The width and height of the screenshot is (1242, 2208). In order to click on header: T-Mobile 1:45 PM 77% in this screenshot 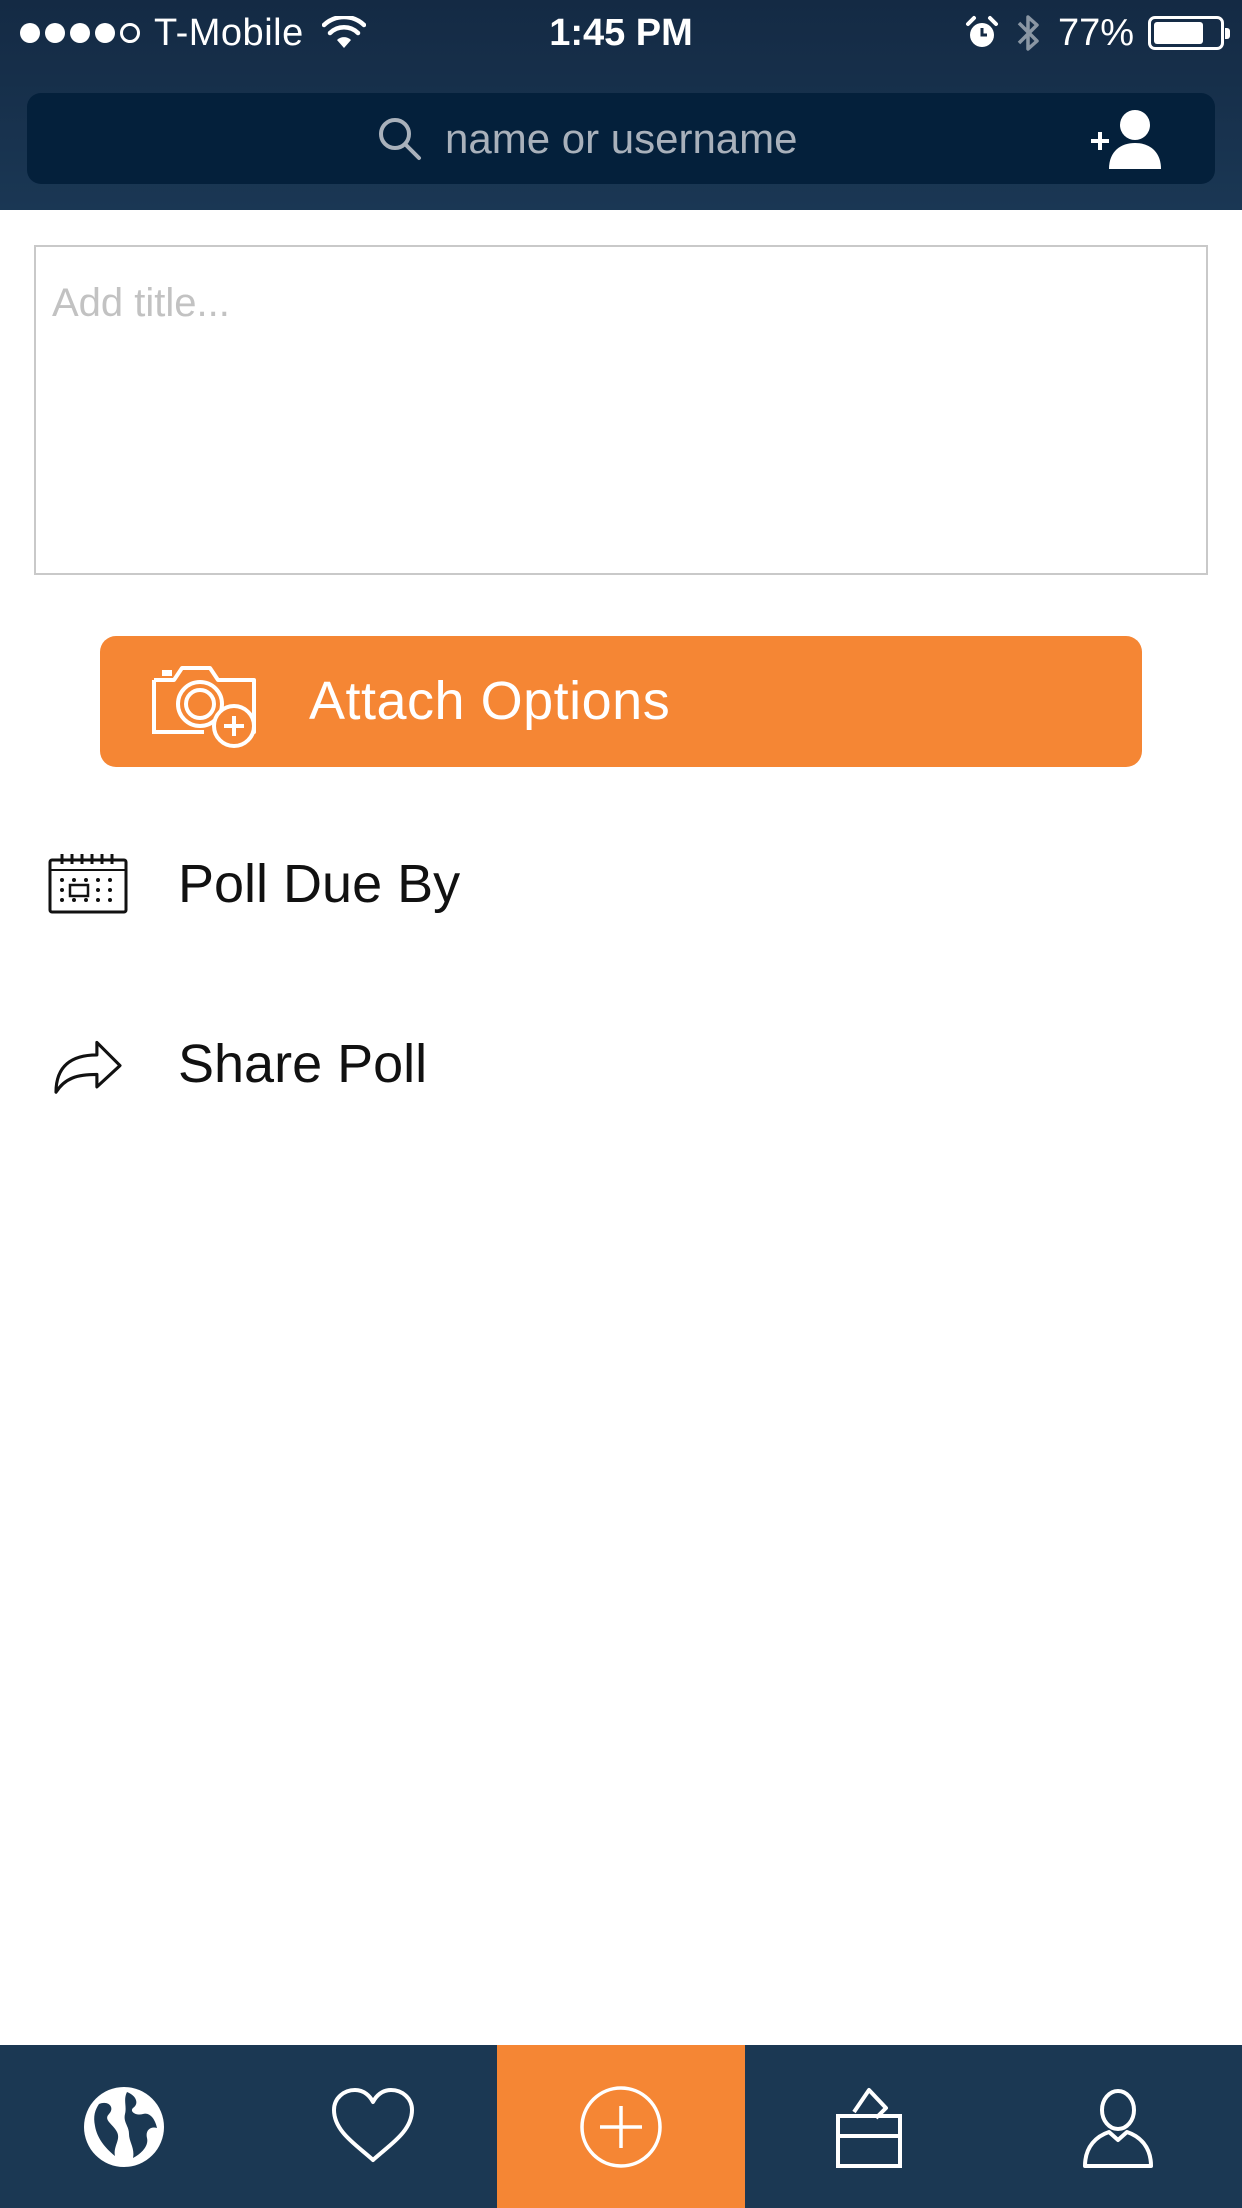, I will do `click(621, 105)`.